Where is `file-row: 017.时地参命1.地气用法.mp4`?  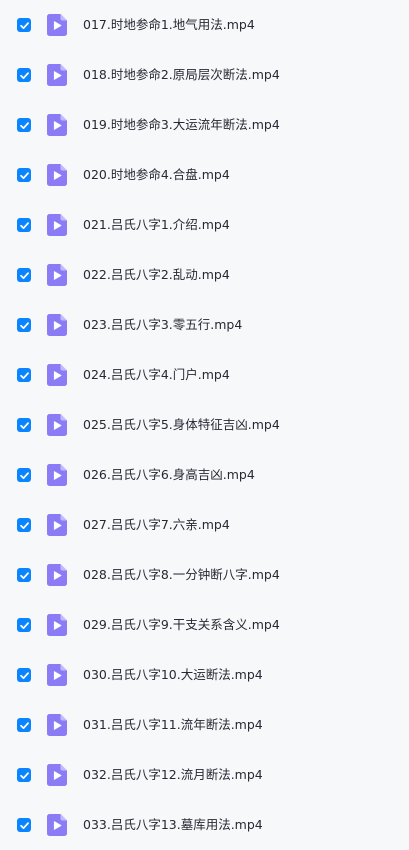 file-row: 017.时地参命1.地气用法.mp4 is located at coordinates (204, 25).